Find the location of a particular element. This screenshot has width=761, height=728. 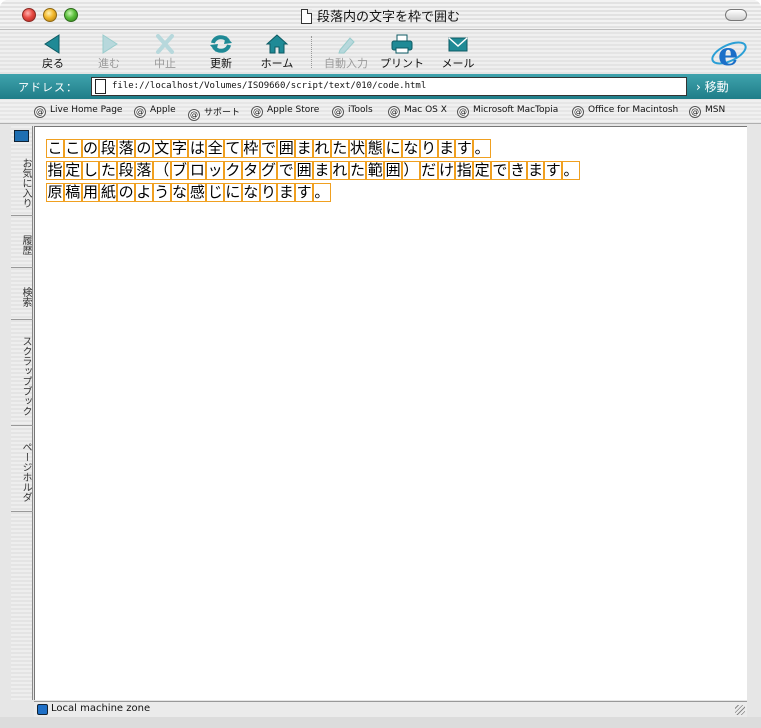

print-label: プリント is located at coordinates (402, 63).